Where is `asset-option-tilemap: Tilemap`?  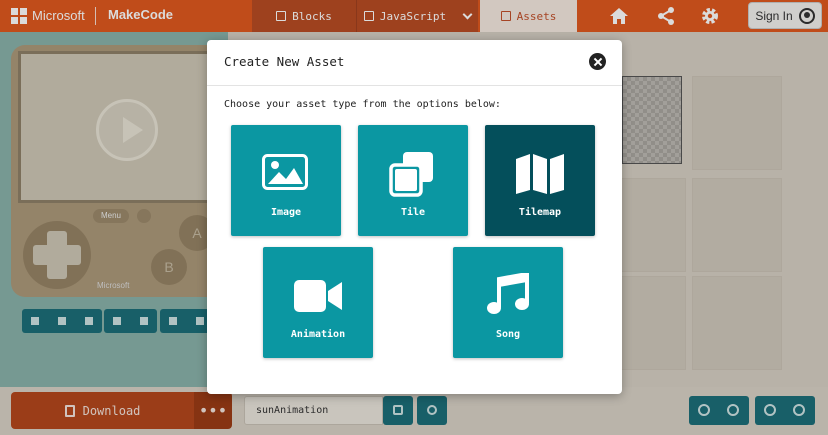 asset-option-tilemap: Tilemap is located at coordinates (540, 180).